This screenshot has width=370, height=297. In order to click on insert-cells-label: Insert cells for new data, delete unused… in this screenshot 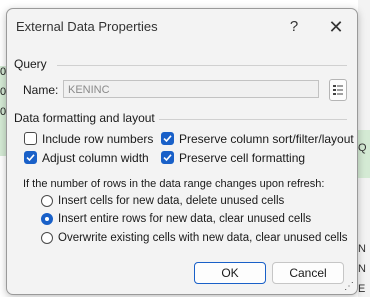, I will do `click(171, 201)`.